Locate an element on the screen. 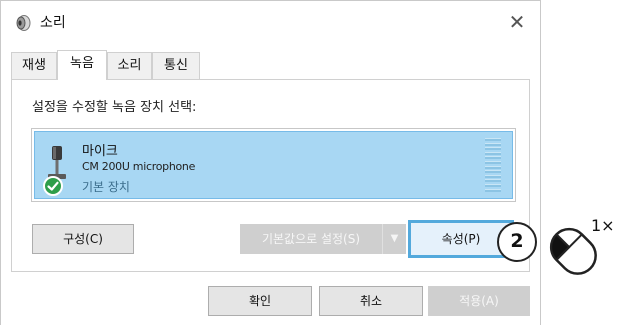 This screenshot has height=325, width=622. ok-button: 확인 is located at coordinates (260, 301).